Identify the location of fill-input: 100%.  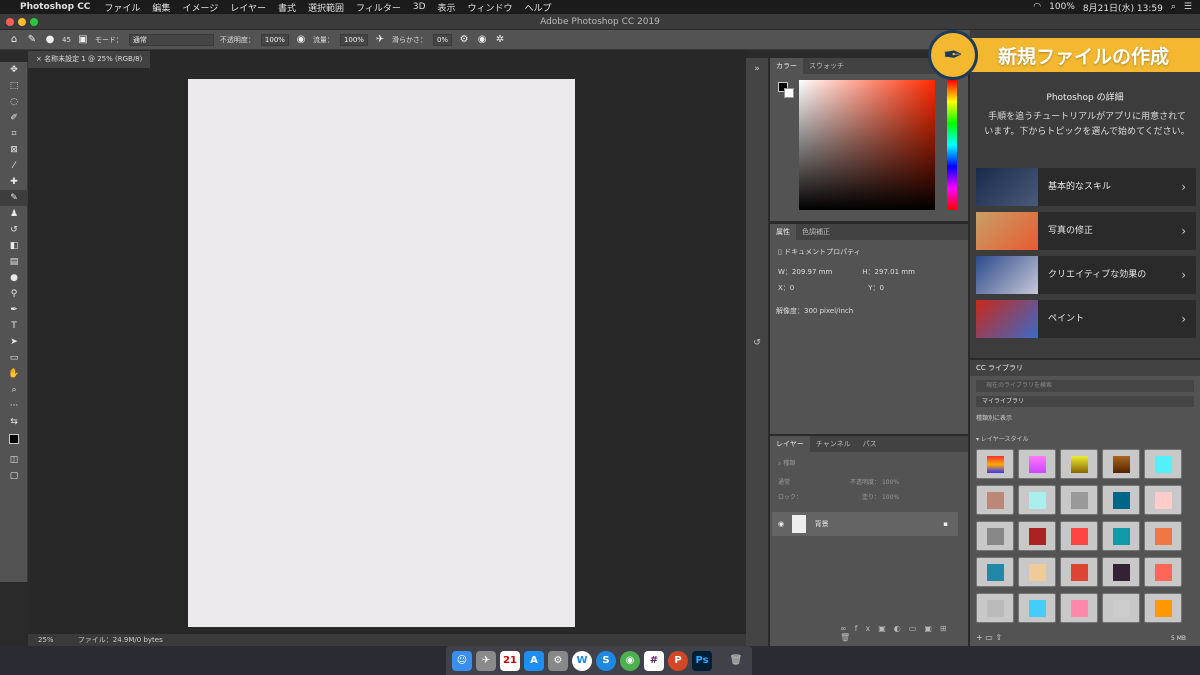
(890, 497).